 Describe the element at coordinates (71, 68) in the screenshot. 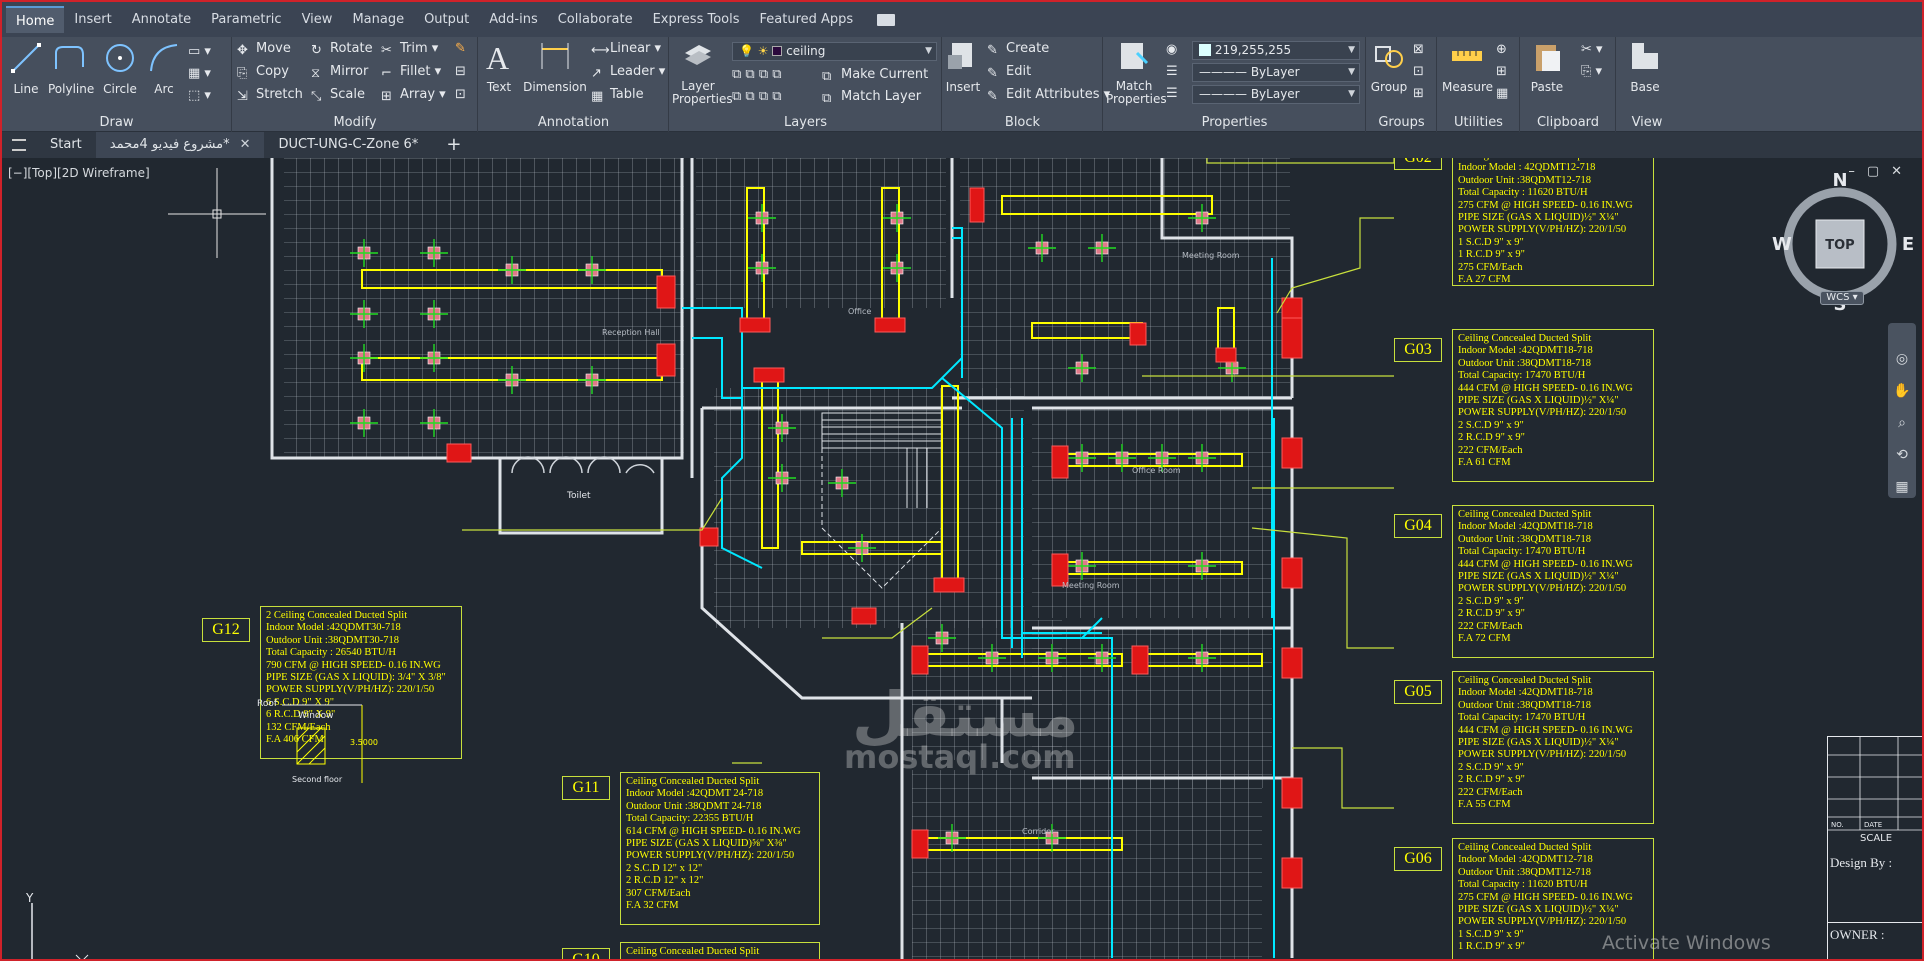

I see `polyline-button: Polyline` at that location.